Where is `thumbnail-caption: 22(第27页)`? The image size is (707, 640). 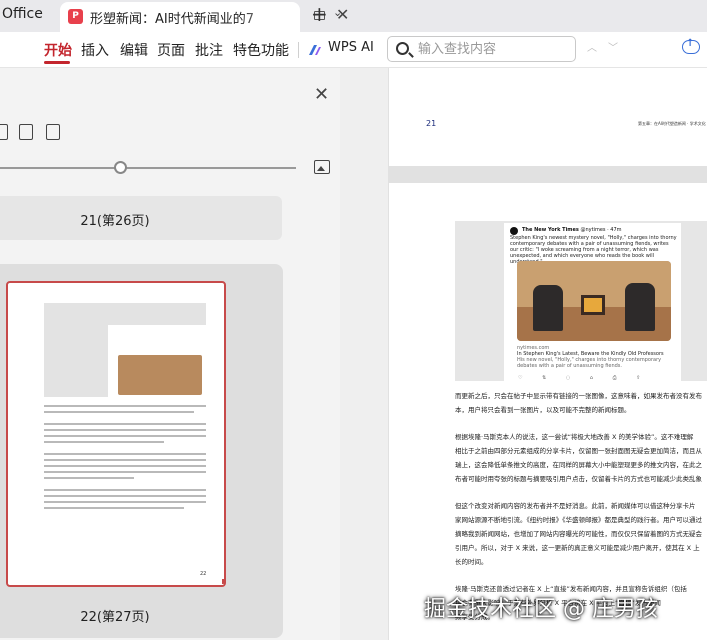
thumbnail-caption: 22(第27页) is located at coordinates (115, 617).